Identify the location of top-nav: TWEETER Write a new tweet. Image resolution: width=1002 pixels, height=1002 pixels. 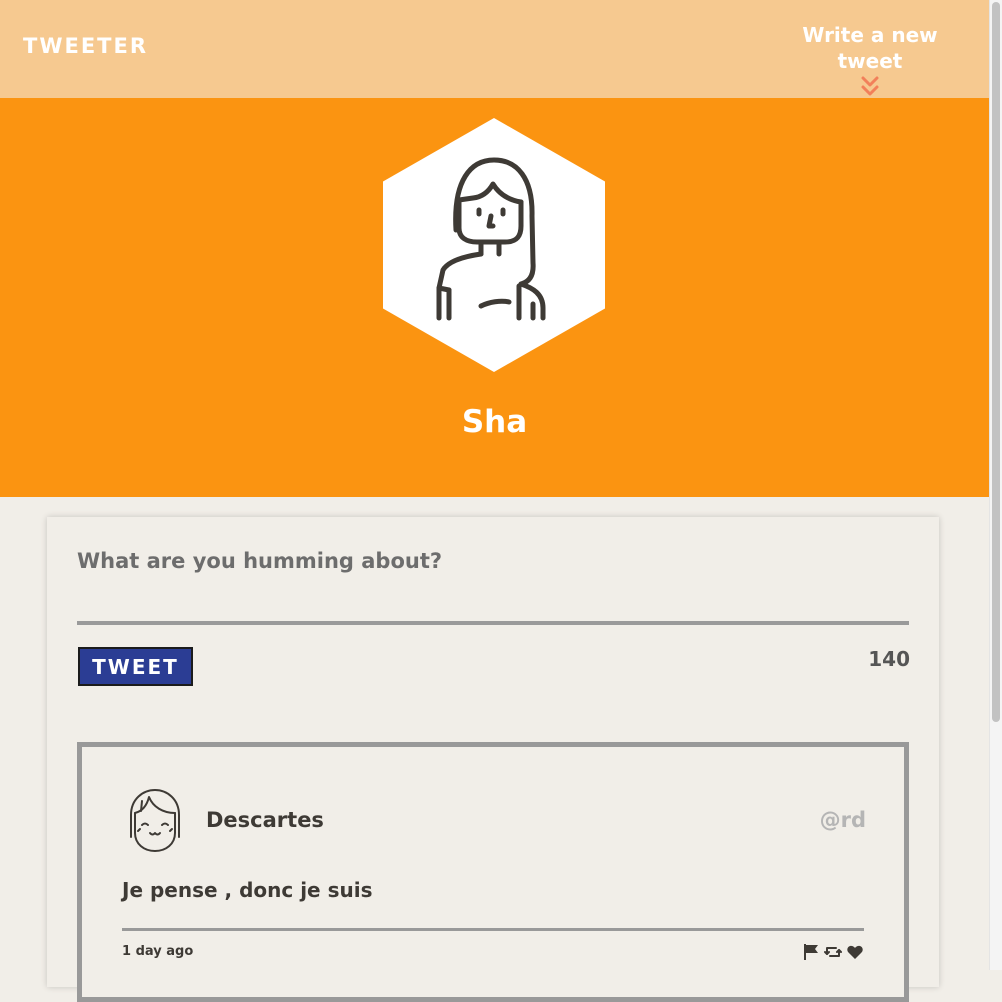
(494, 49).